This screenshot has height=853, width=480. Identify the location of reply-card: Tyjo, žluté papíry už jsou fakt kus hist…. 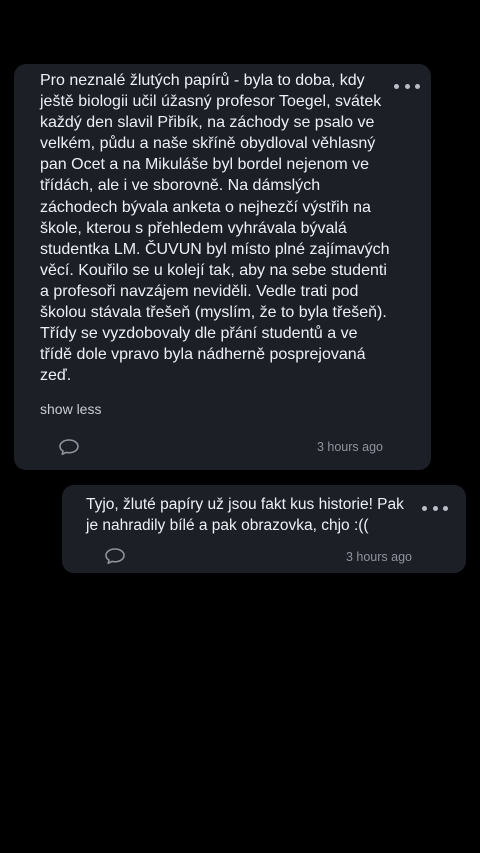
(264, 529).